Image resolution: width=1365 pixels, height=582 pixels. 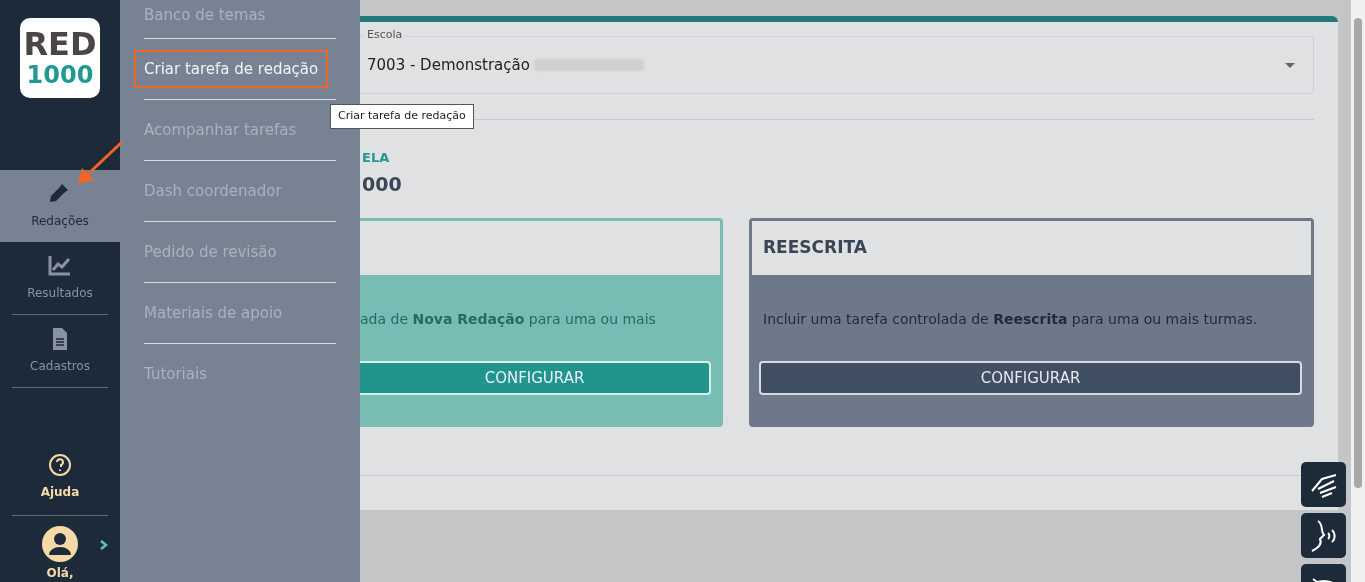 I want to click on submenu-item: Criar tarefa de redação, so click(x=231, y=69).